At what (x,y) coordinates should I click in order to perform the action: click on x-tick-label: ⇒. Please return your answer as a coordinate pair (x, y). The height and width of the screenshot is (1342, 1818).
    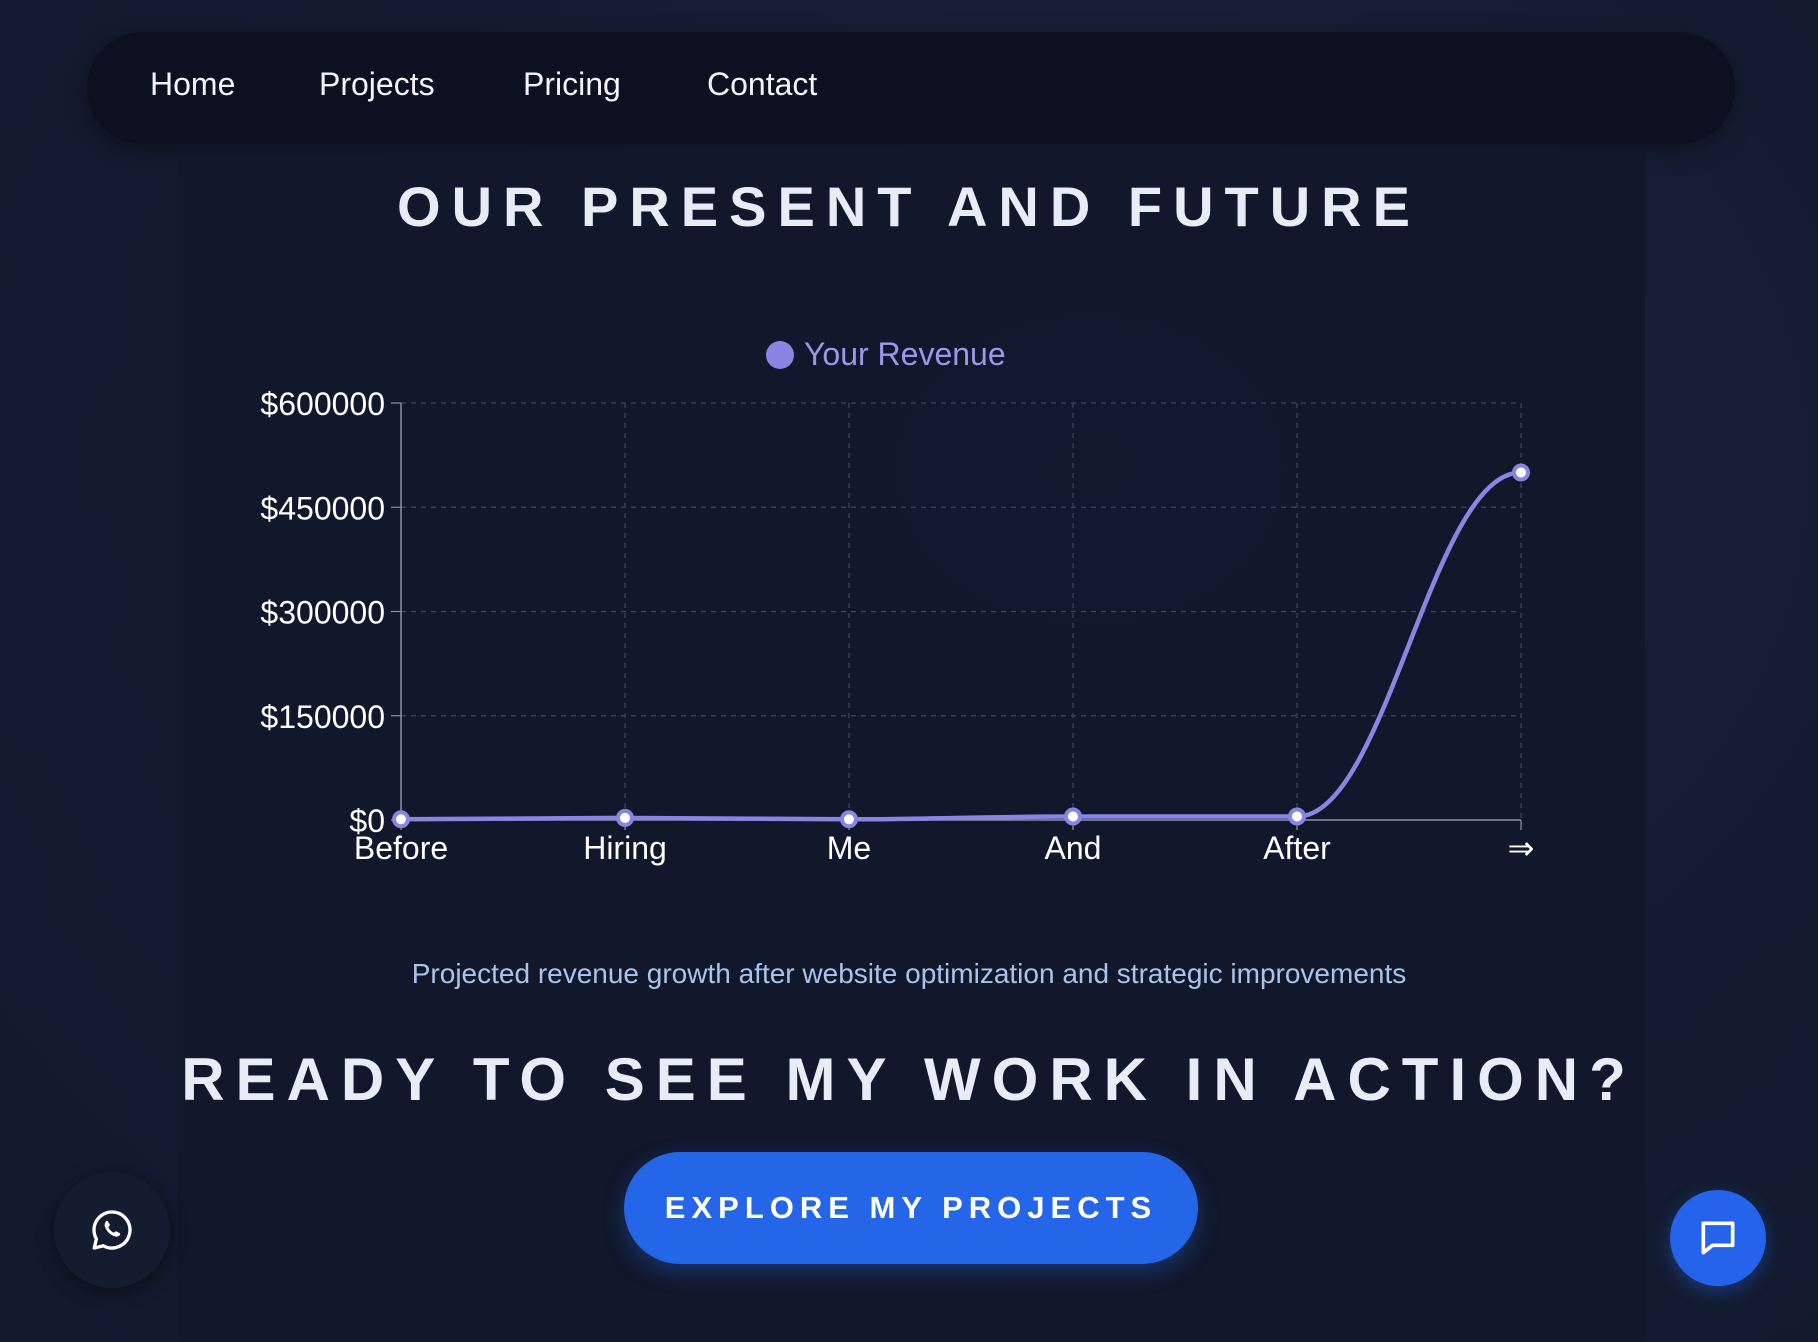
    Looking at the image, I should click on (1521, 848).